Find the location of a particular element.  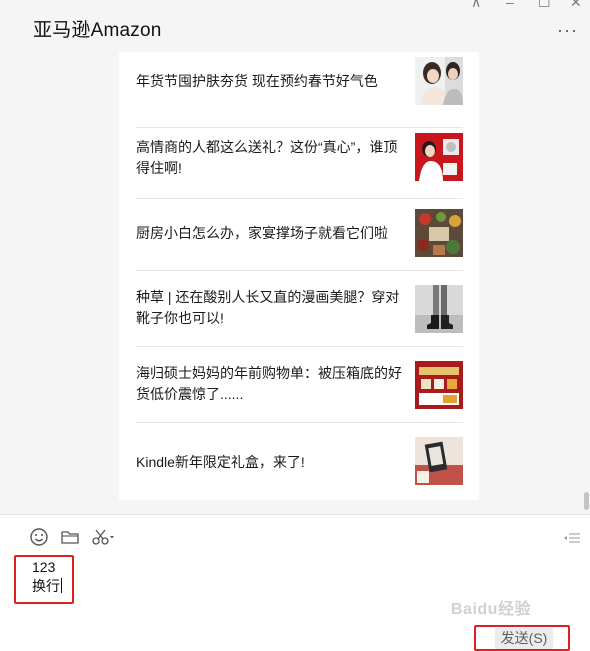

minimize-icon: – is located at coordinates (510, 5).